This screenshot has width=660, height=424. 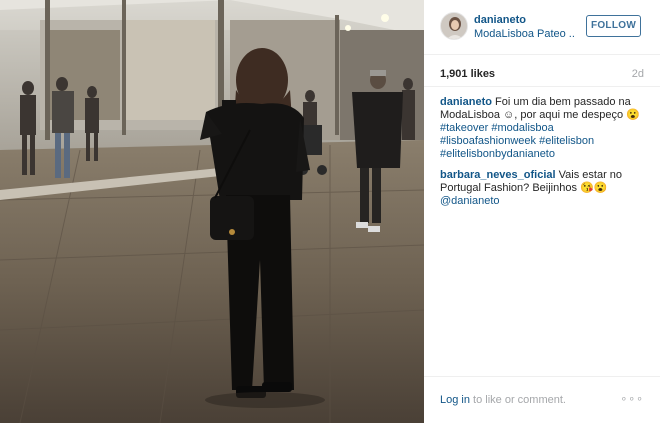 What do you see at coordinates (470, 201) in the screenshot?
I see `mention: @danianeto` at bounding box center [470, 201].